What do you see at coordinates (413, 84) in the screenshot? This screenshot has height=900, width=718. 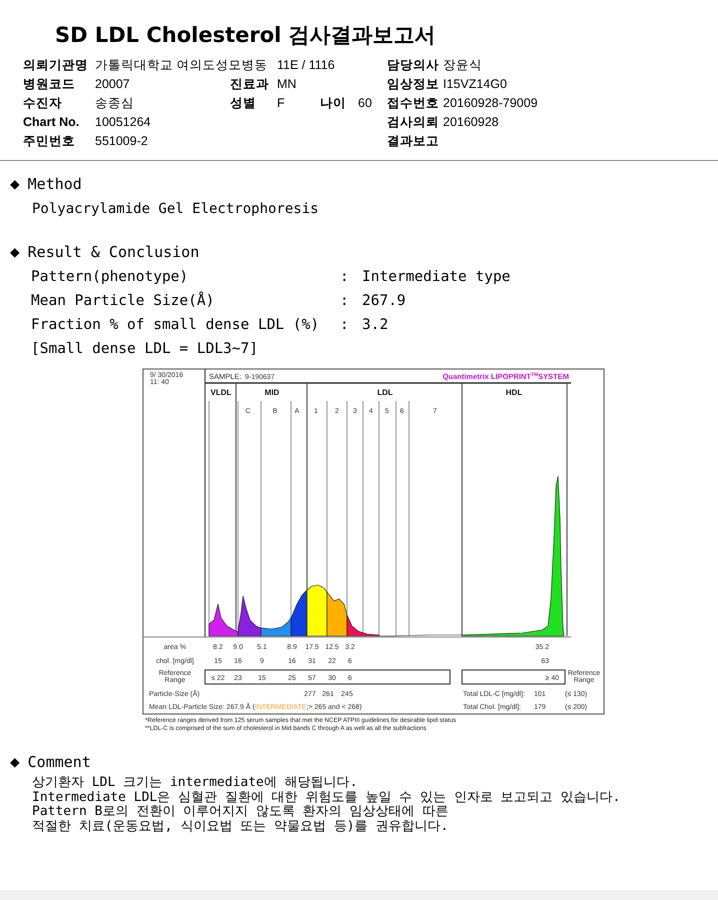 I see `field-label: 임상정보` at bounding box center [413, 84].